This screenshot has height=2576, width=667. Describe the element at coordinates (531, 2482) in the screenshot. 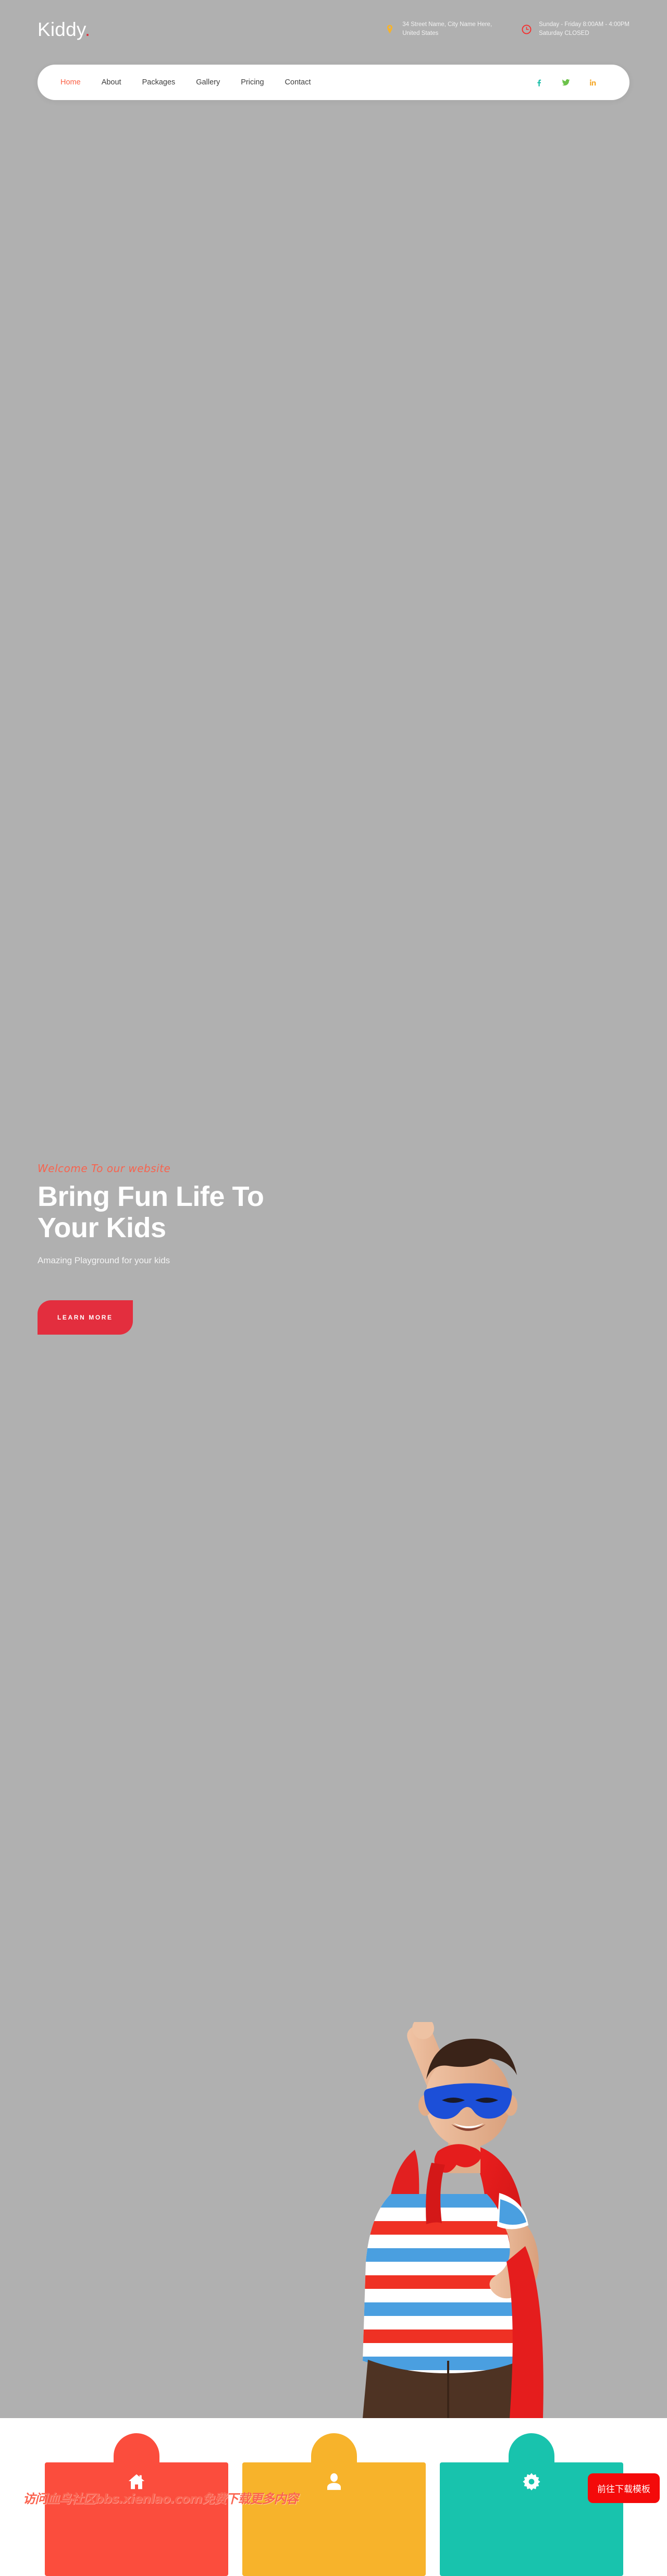

I see `gear-icon` at that location.